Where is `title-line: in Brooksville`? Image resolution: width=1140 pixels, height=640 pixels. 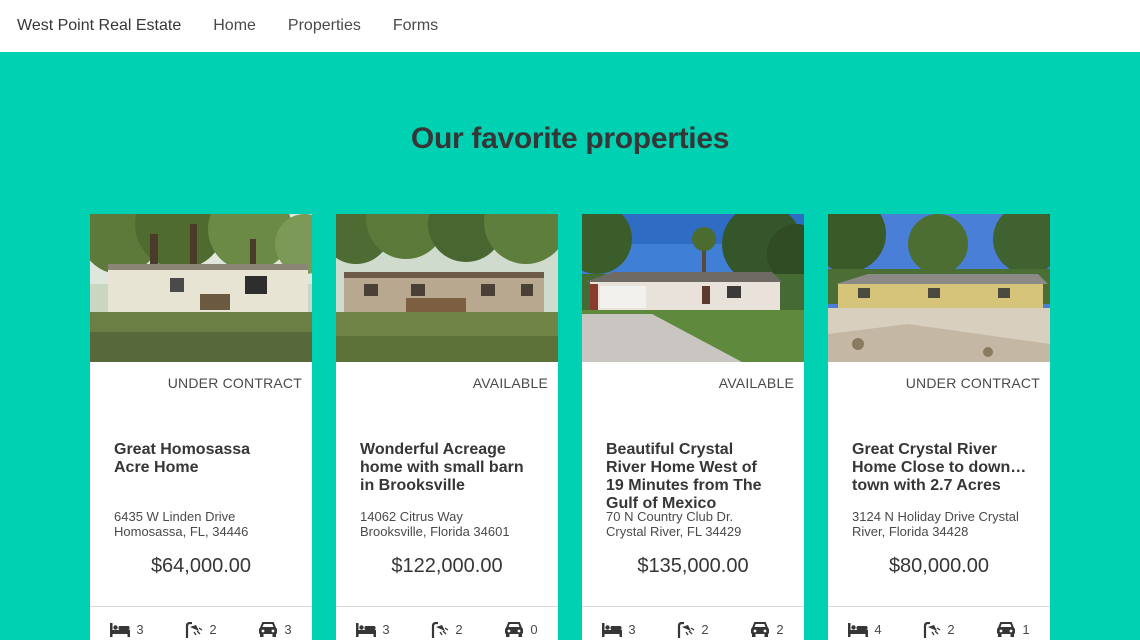
title-line: in Brooksville is located at coordinates (412, 485).